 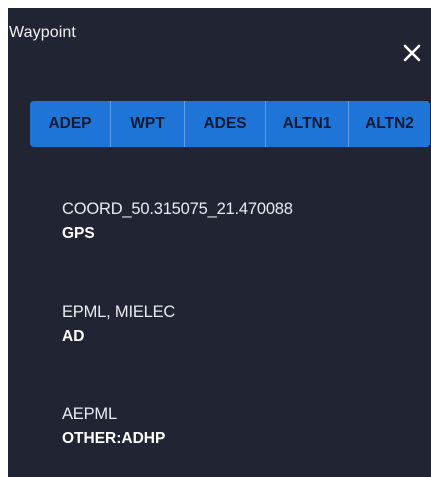 I want to click on waypoint-type: AD, so click(x=73, y=336).